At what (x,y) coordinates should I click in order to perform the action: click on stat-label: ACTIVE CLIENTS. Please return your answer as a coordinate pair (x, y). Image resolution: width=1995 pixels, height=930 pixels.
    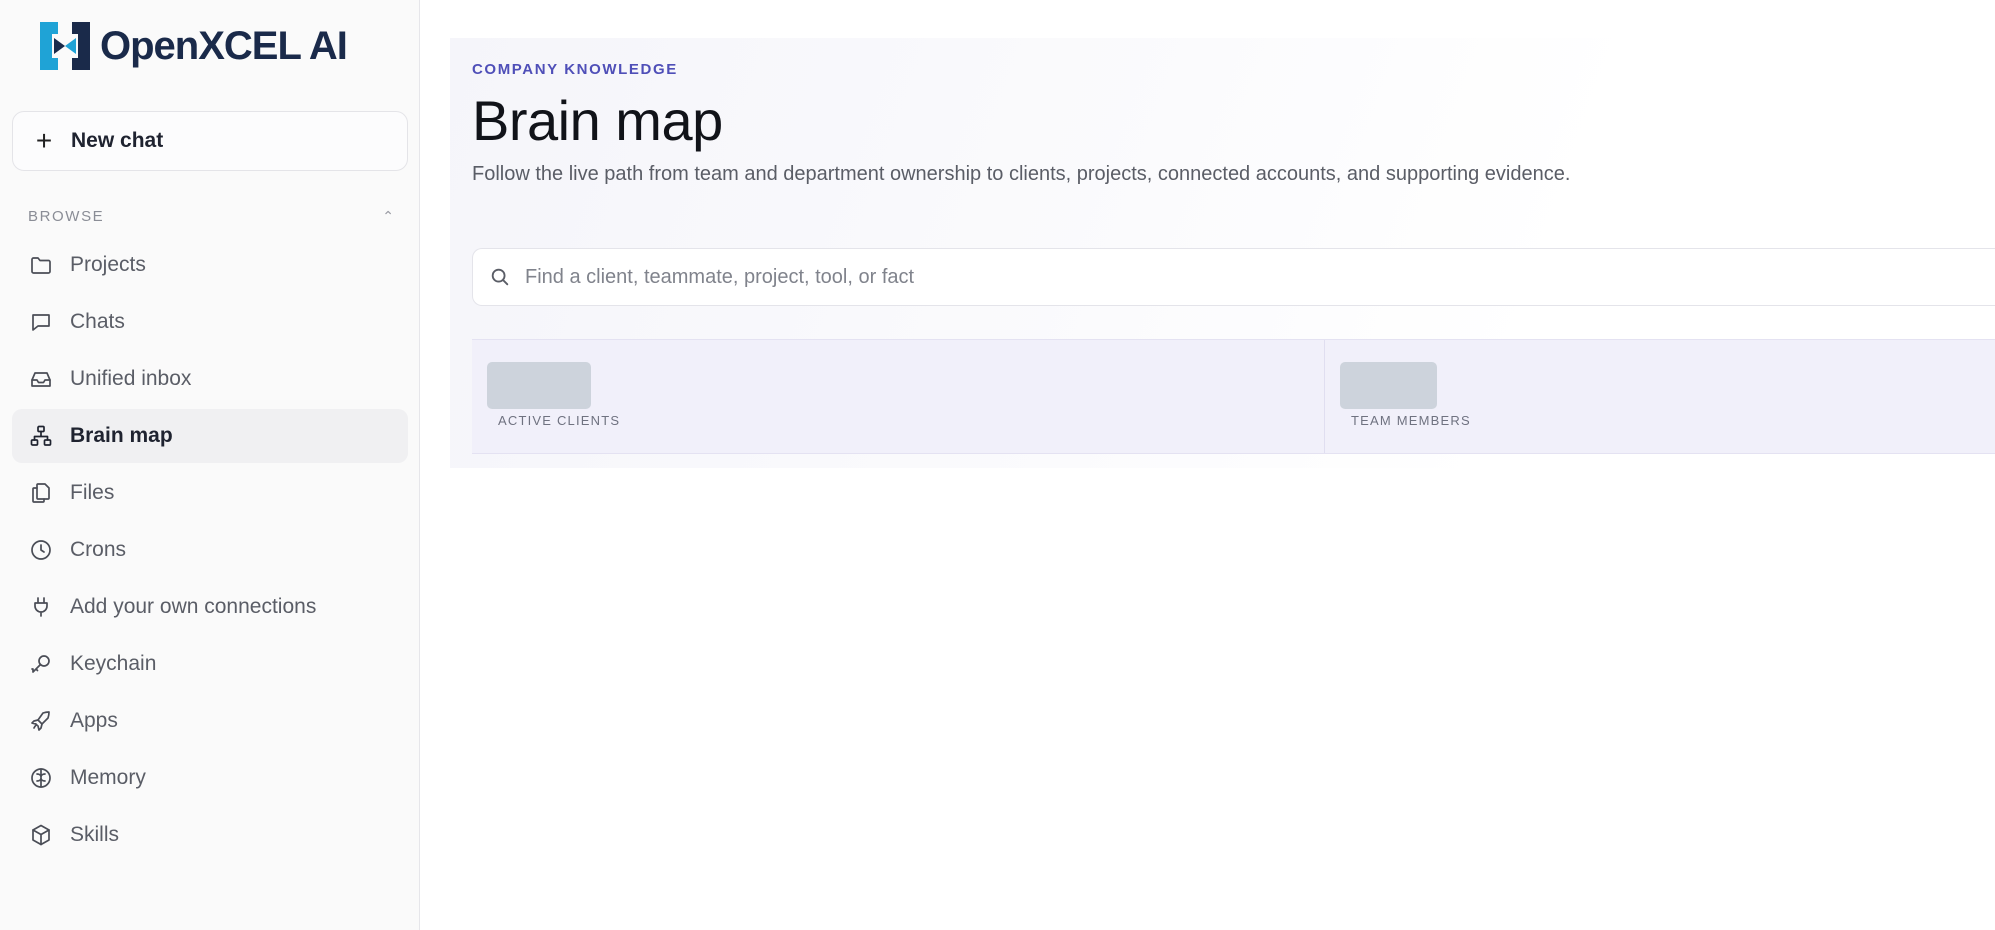
    Looking at the image, I should click on (559, 420).